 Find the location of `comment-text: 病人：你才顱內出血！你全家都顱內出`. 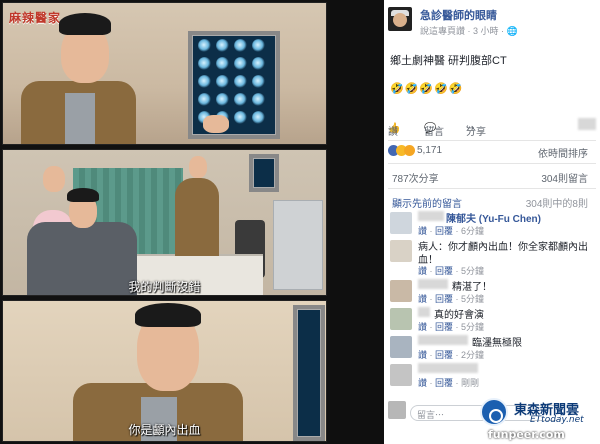

comment-text: 病人：你才顱內出血！你全家都顱內出 is located at coordinates (503, 247).